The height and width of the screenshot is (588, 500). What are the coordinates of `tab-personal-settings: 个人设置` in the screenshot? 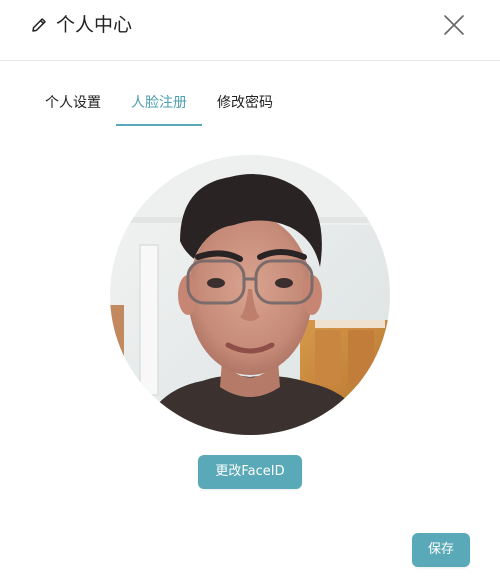 It's located at (73, 106).